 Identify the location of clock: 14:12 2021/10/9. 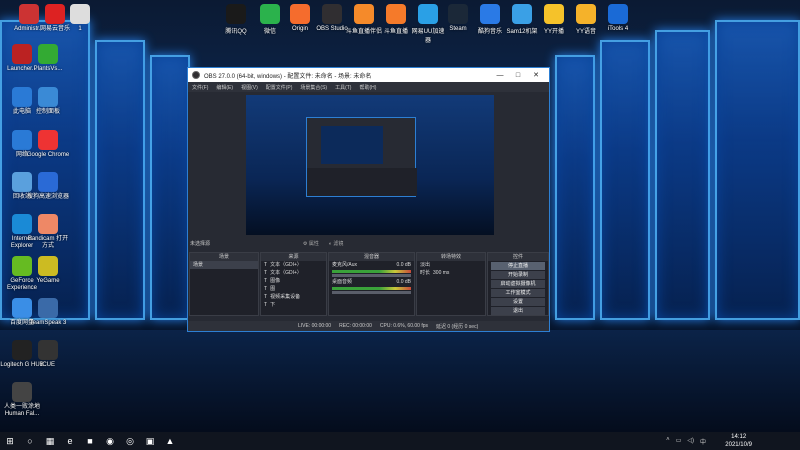
(738, 441).